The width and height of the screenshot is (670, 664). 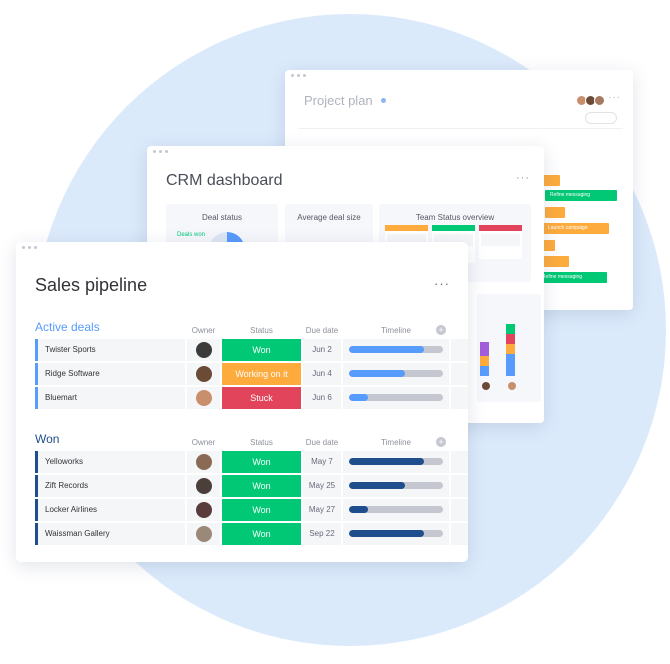 What do you see at coordinates (261, 398) in the screenshot?
I see `status-badge: Stuck` at bounding box center [261, 398].